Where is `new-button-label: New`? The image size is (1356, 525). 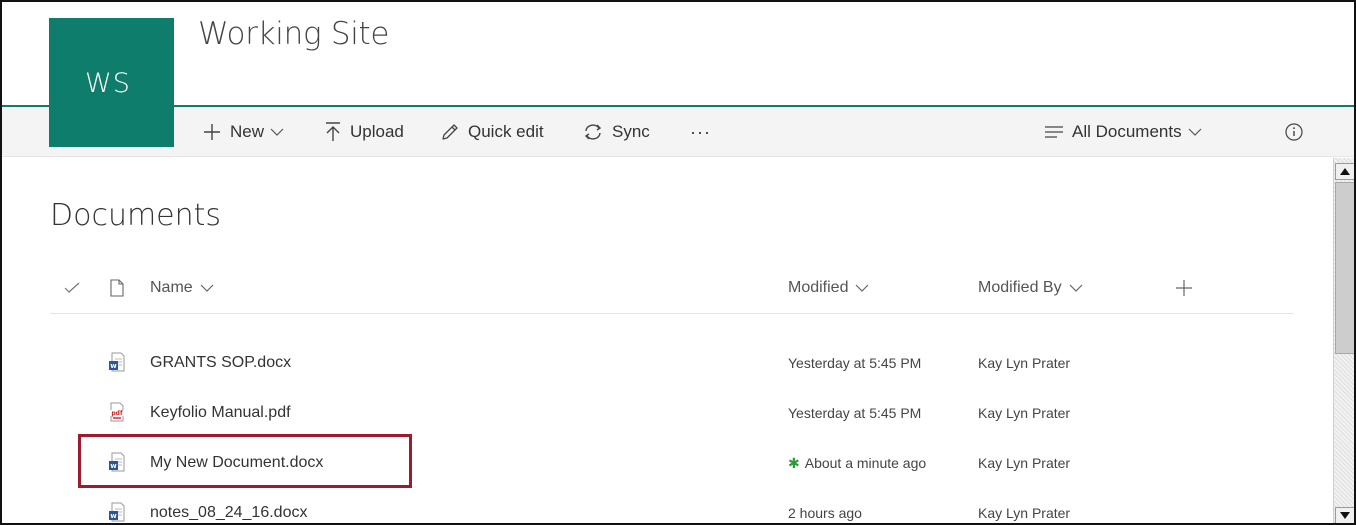
new-button-label: New is located at coordinates (247, 131).